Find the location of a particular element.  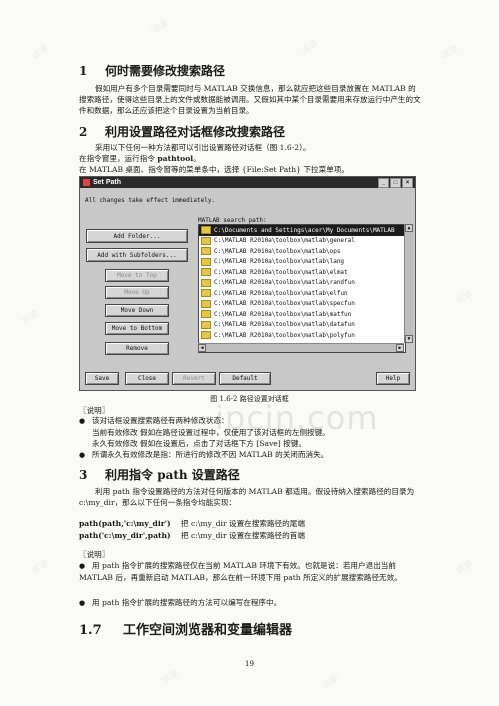

path-list-item: C:\MATLAB R2010a\toolbox\matlab\matfun is located at coordinates (302, 314).